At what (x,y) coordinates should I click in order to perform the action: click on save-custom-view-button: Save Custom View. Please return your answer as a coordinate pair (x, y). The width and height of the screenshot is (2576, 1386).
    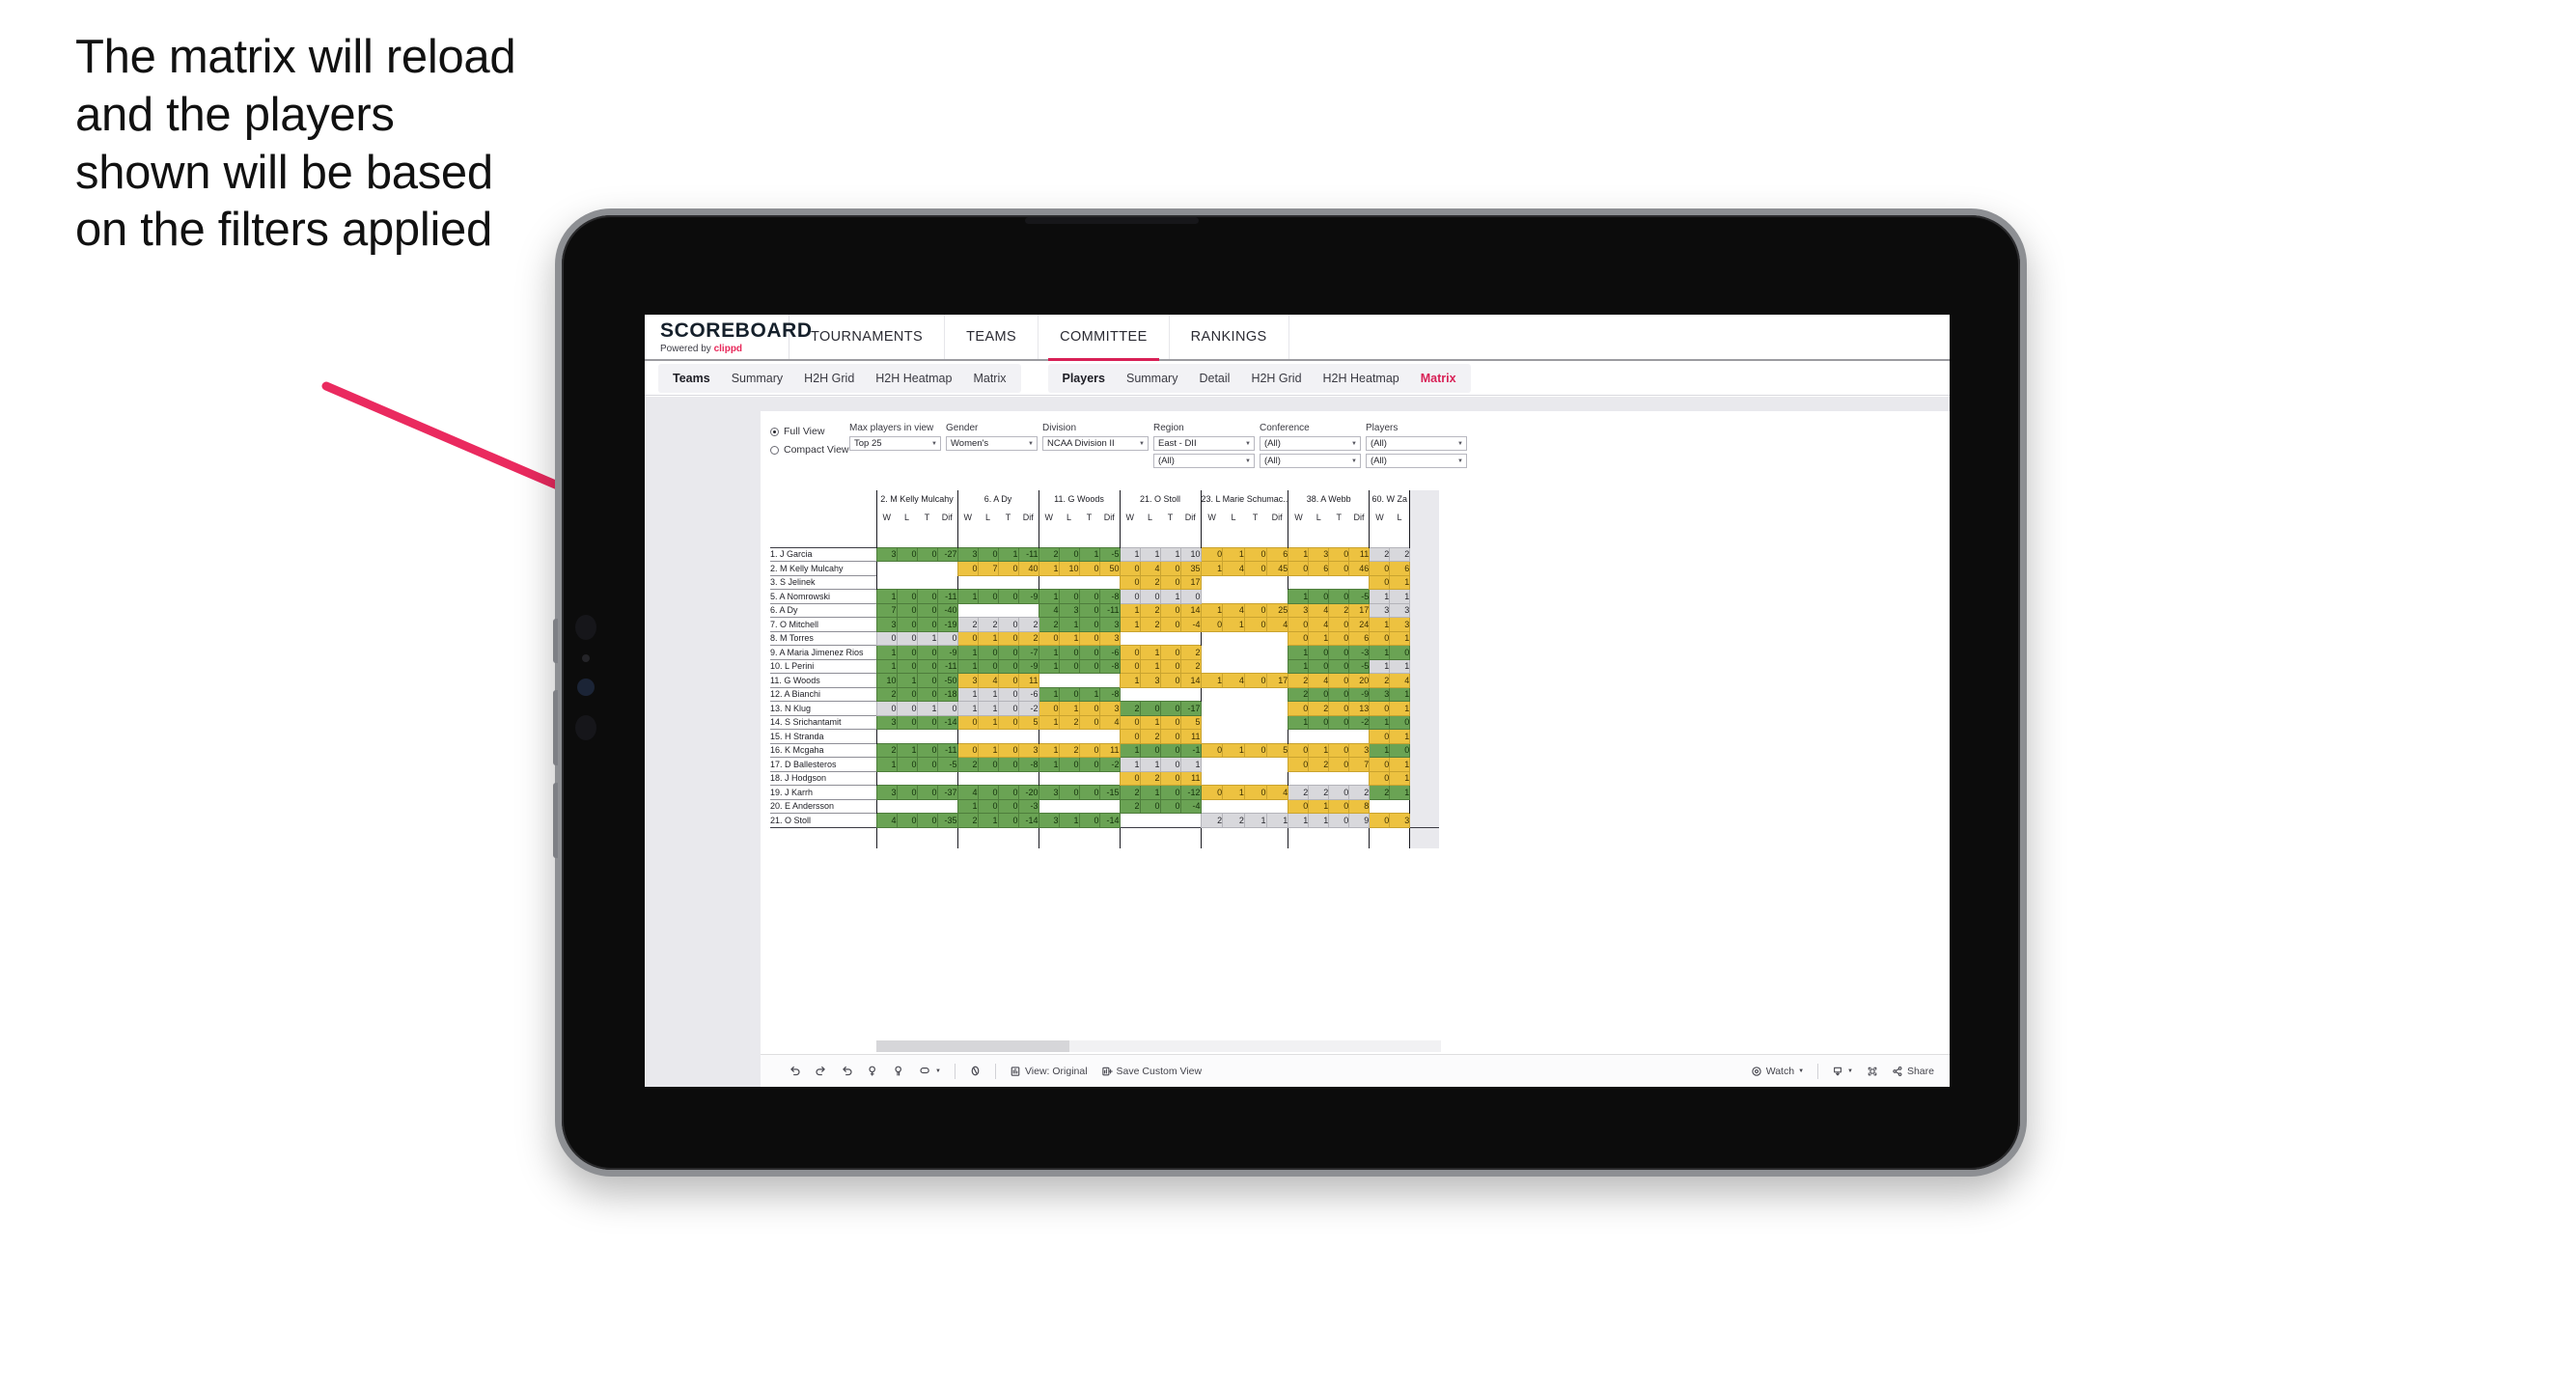
    Looking at the image, I should click on (1151, 1071).